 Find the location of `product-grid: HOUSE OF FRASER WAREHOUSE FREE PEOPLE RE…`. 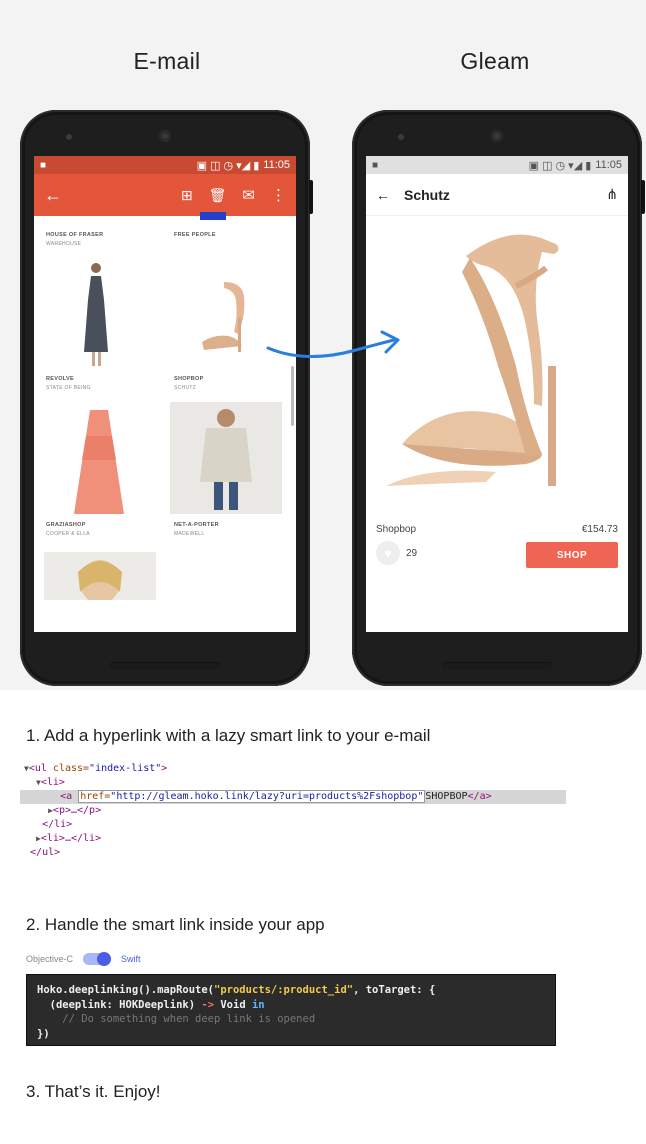

product-grid: HOUSE OF FRASER WAREHOUSE FREE PEOPLE RE… is located at coordinates (165, 422).